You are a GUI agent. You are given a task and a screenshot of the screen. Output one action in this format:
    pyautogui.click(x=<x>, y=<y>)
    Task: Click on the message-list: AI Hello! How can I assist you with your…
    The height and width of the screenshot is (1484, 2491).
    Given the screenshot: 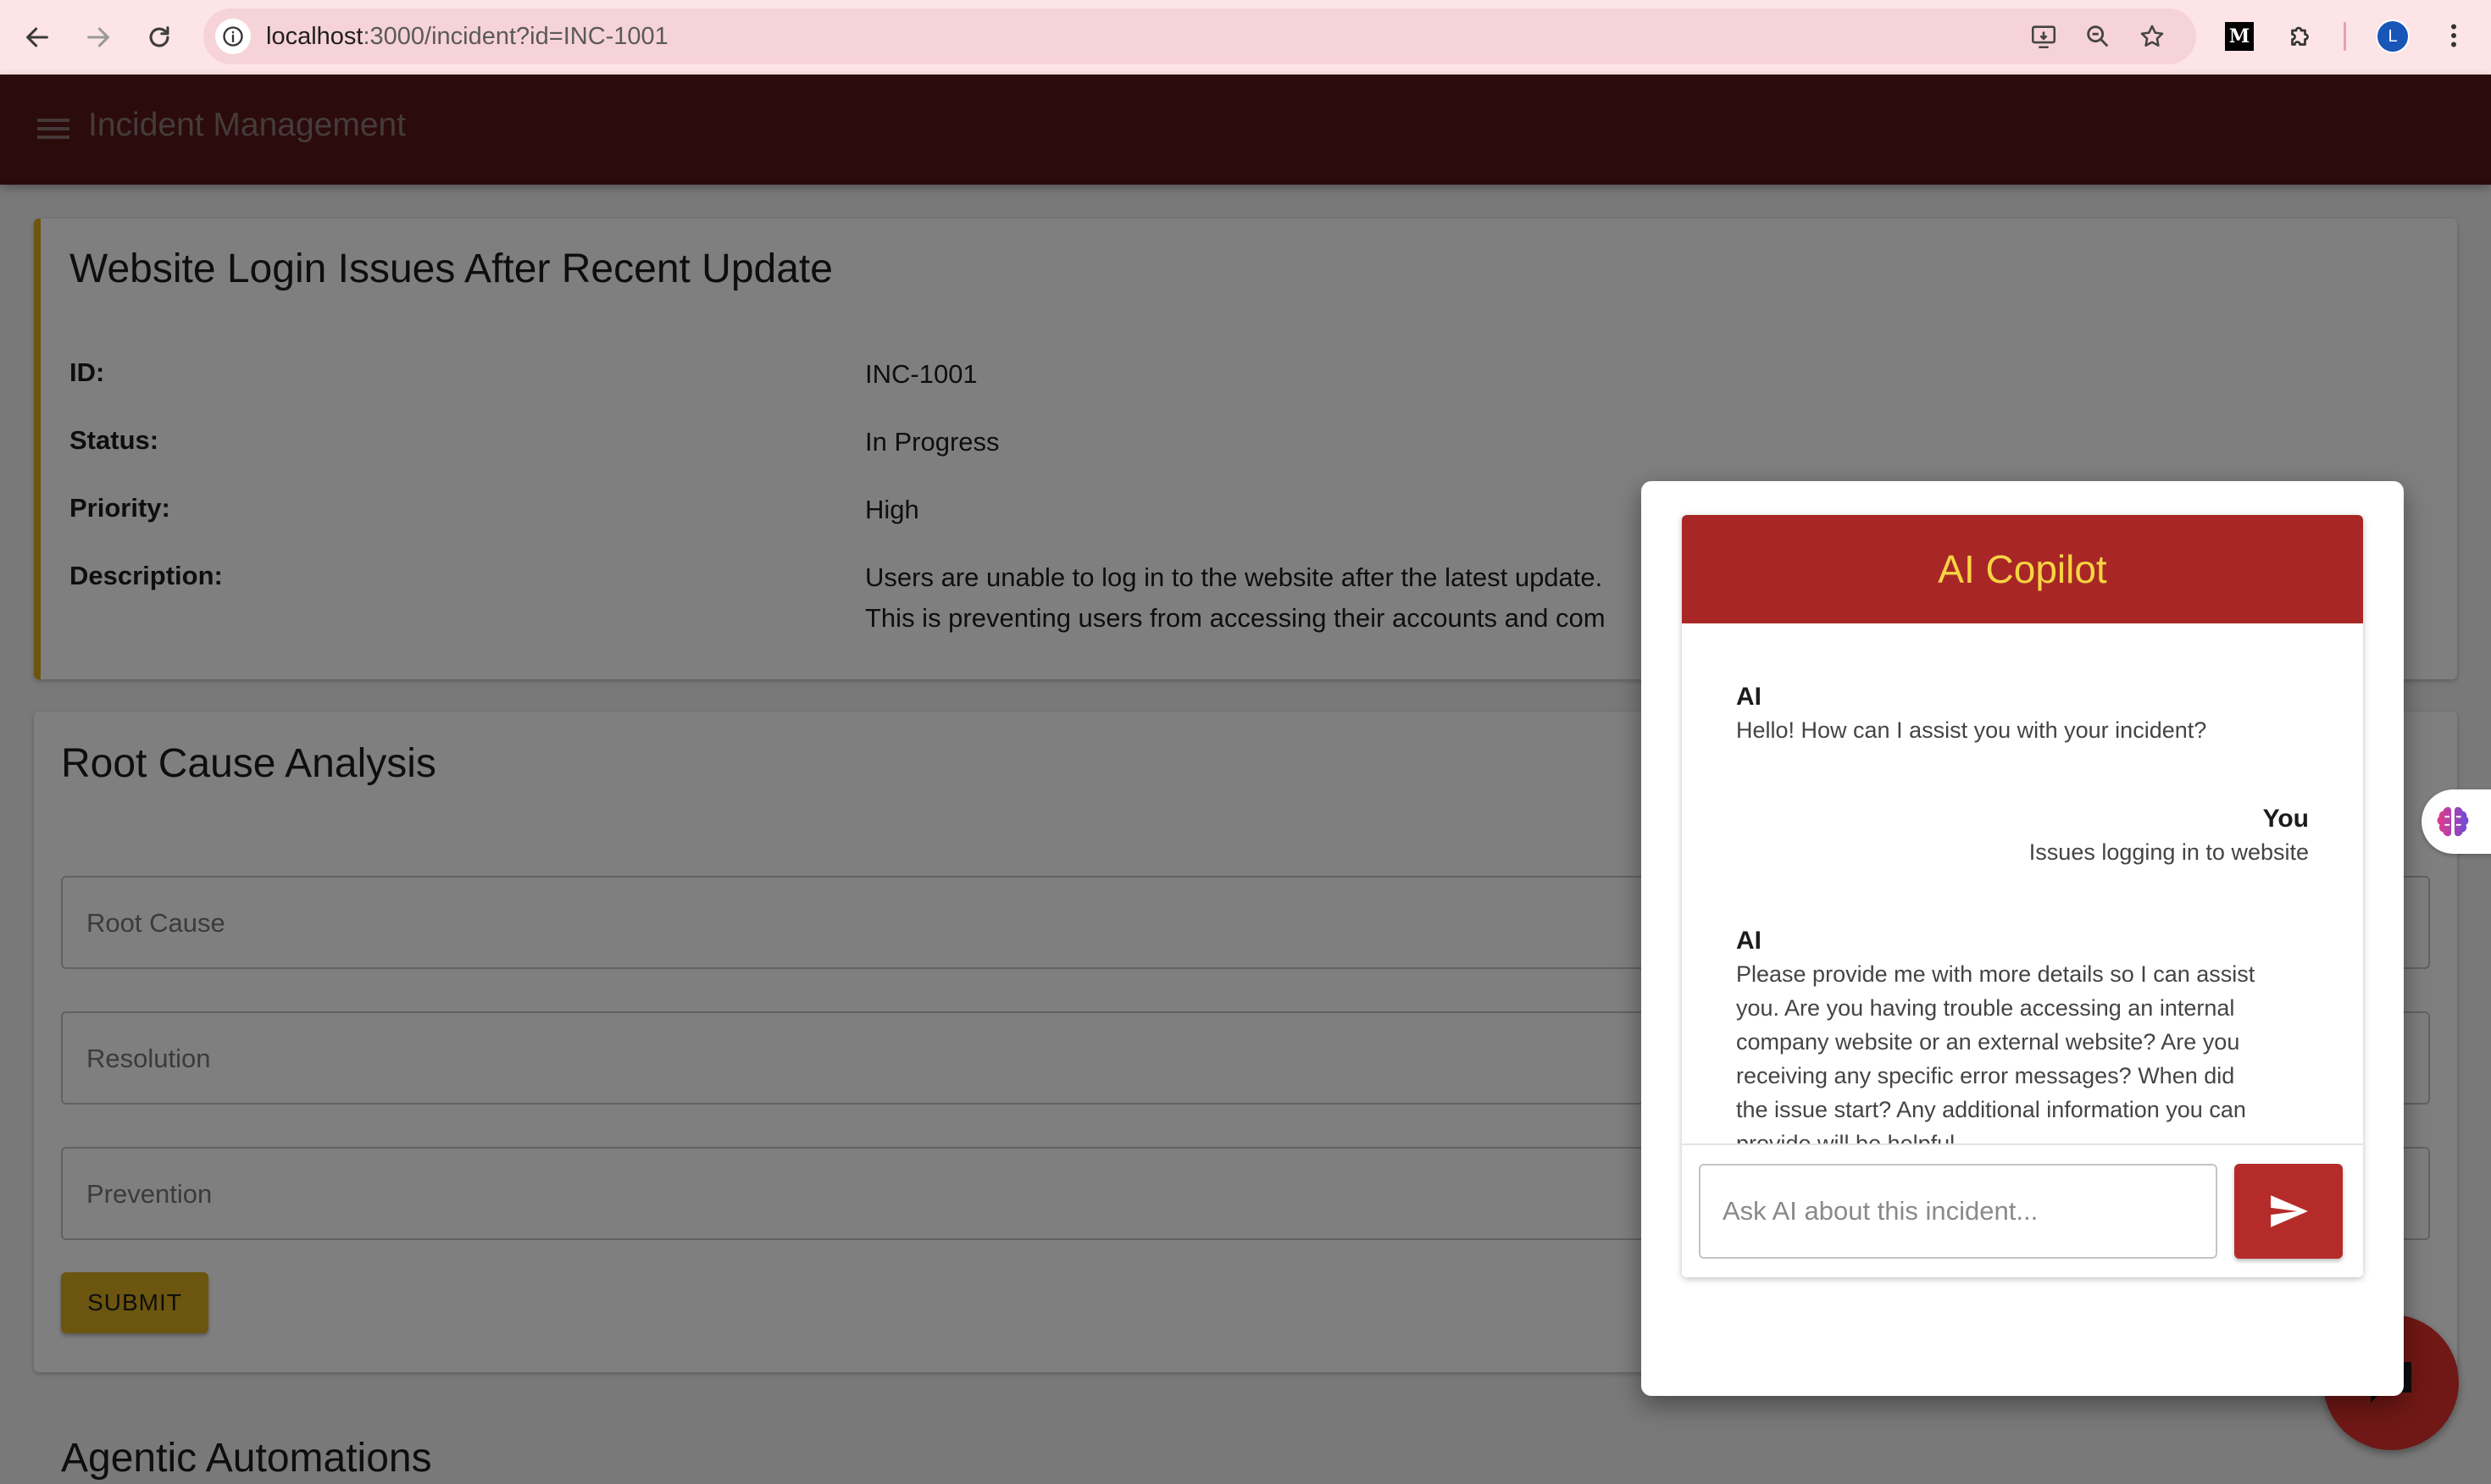 What is the action you would take?
    pyautogui.click(x=2022, y=883)
    